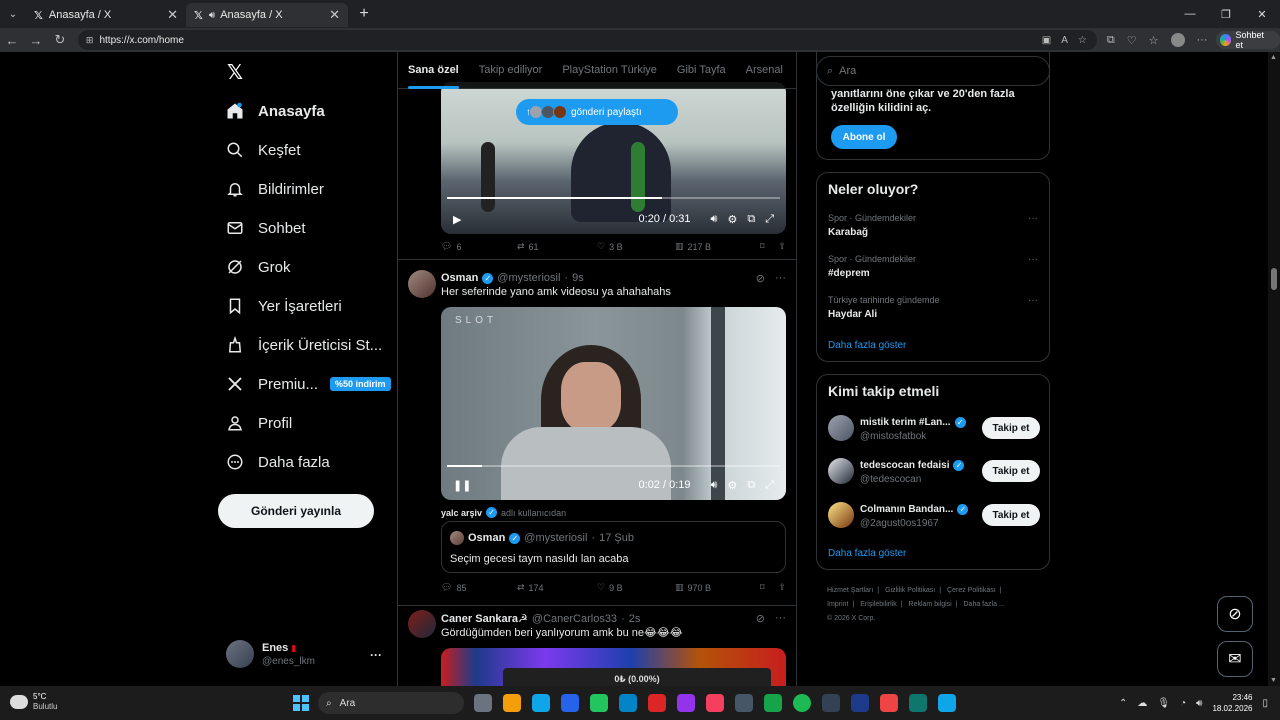  Describe the element at coordinates (930, 604) in the screenshot. I see `footer-link: Reklam bilgisi` at that location.